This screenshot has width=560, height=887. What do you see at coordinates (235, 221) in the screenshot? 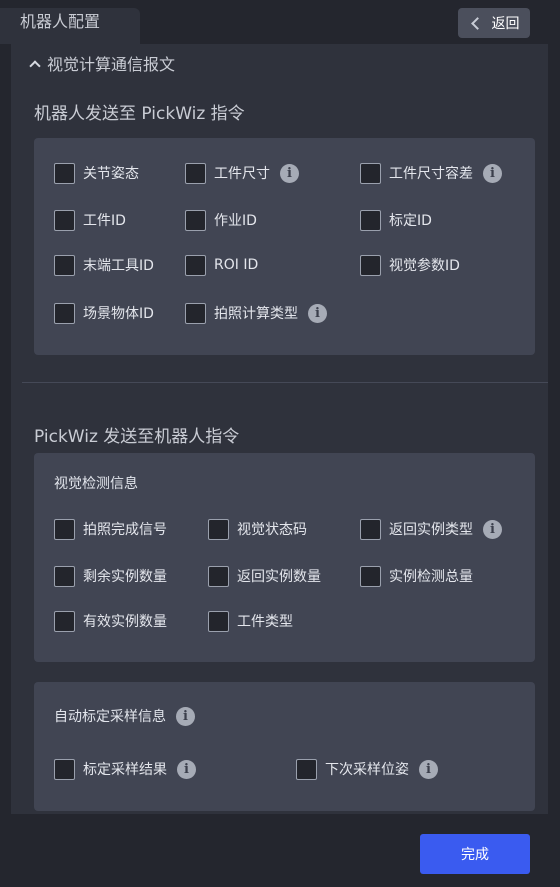
I see `checkbox-label: 作业ID` at bounding box center [235, 221].